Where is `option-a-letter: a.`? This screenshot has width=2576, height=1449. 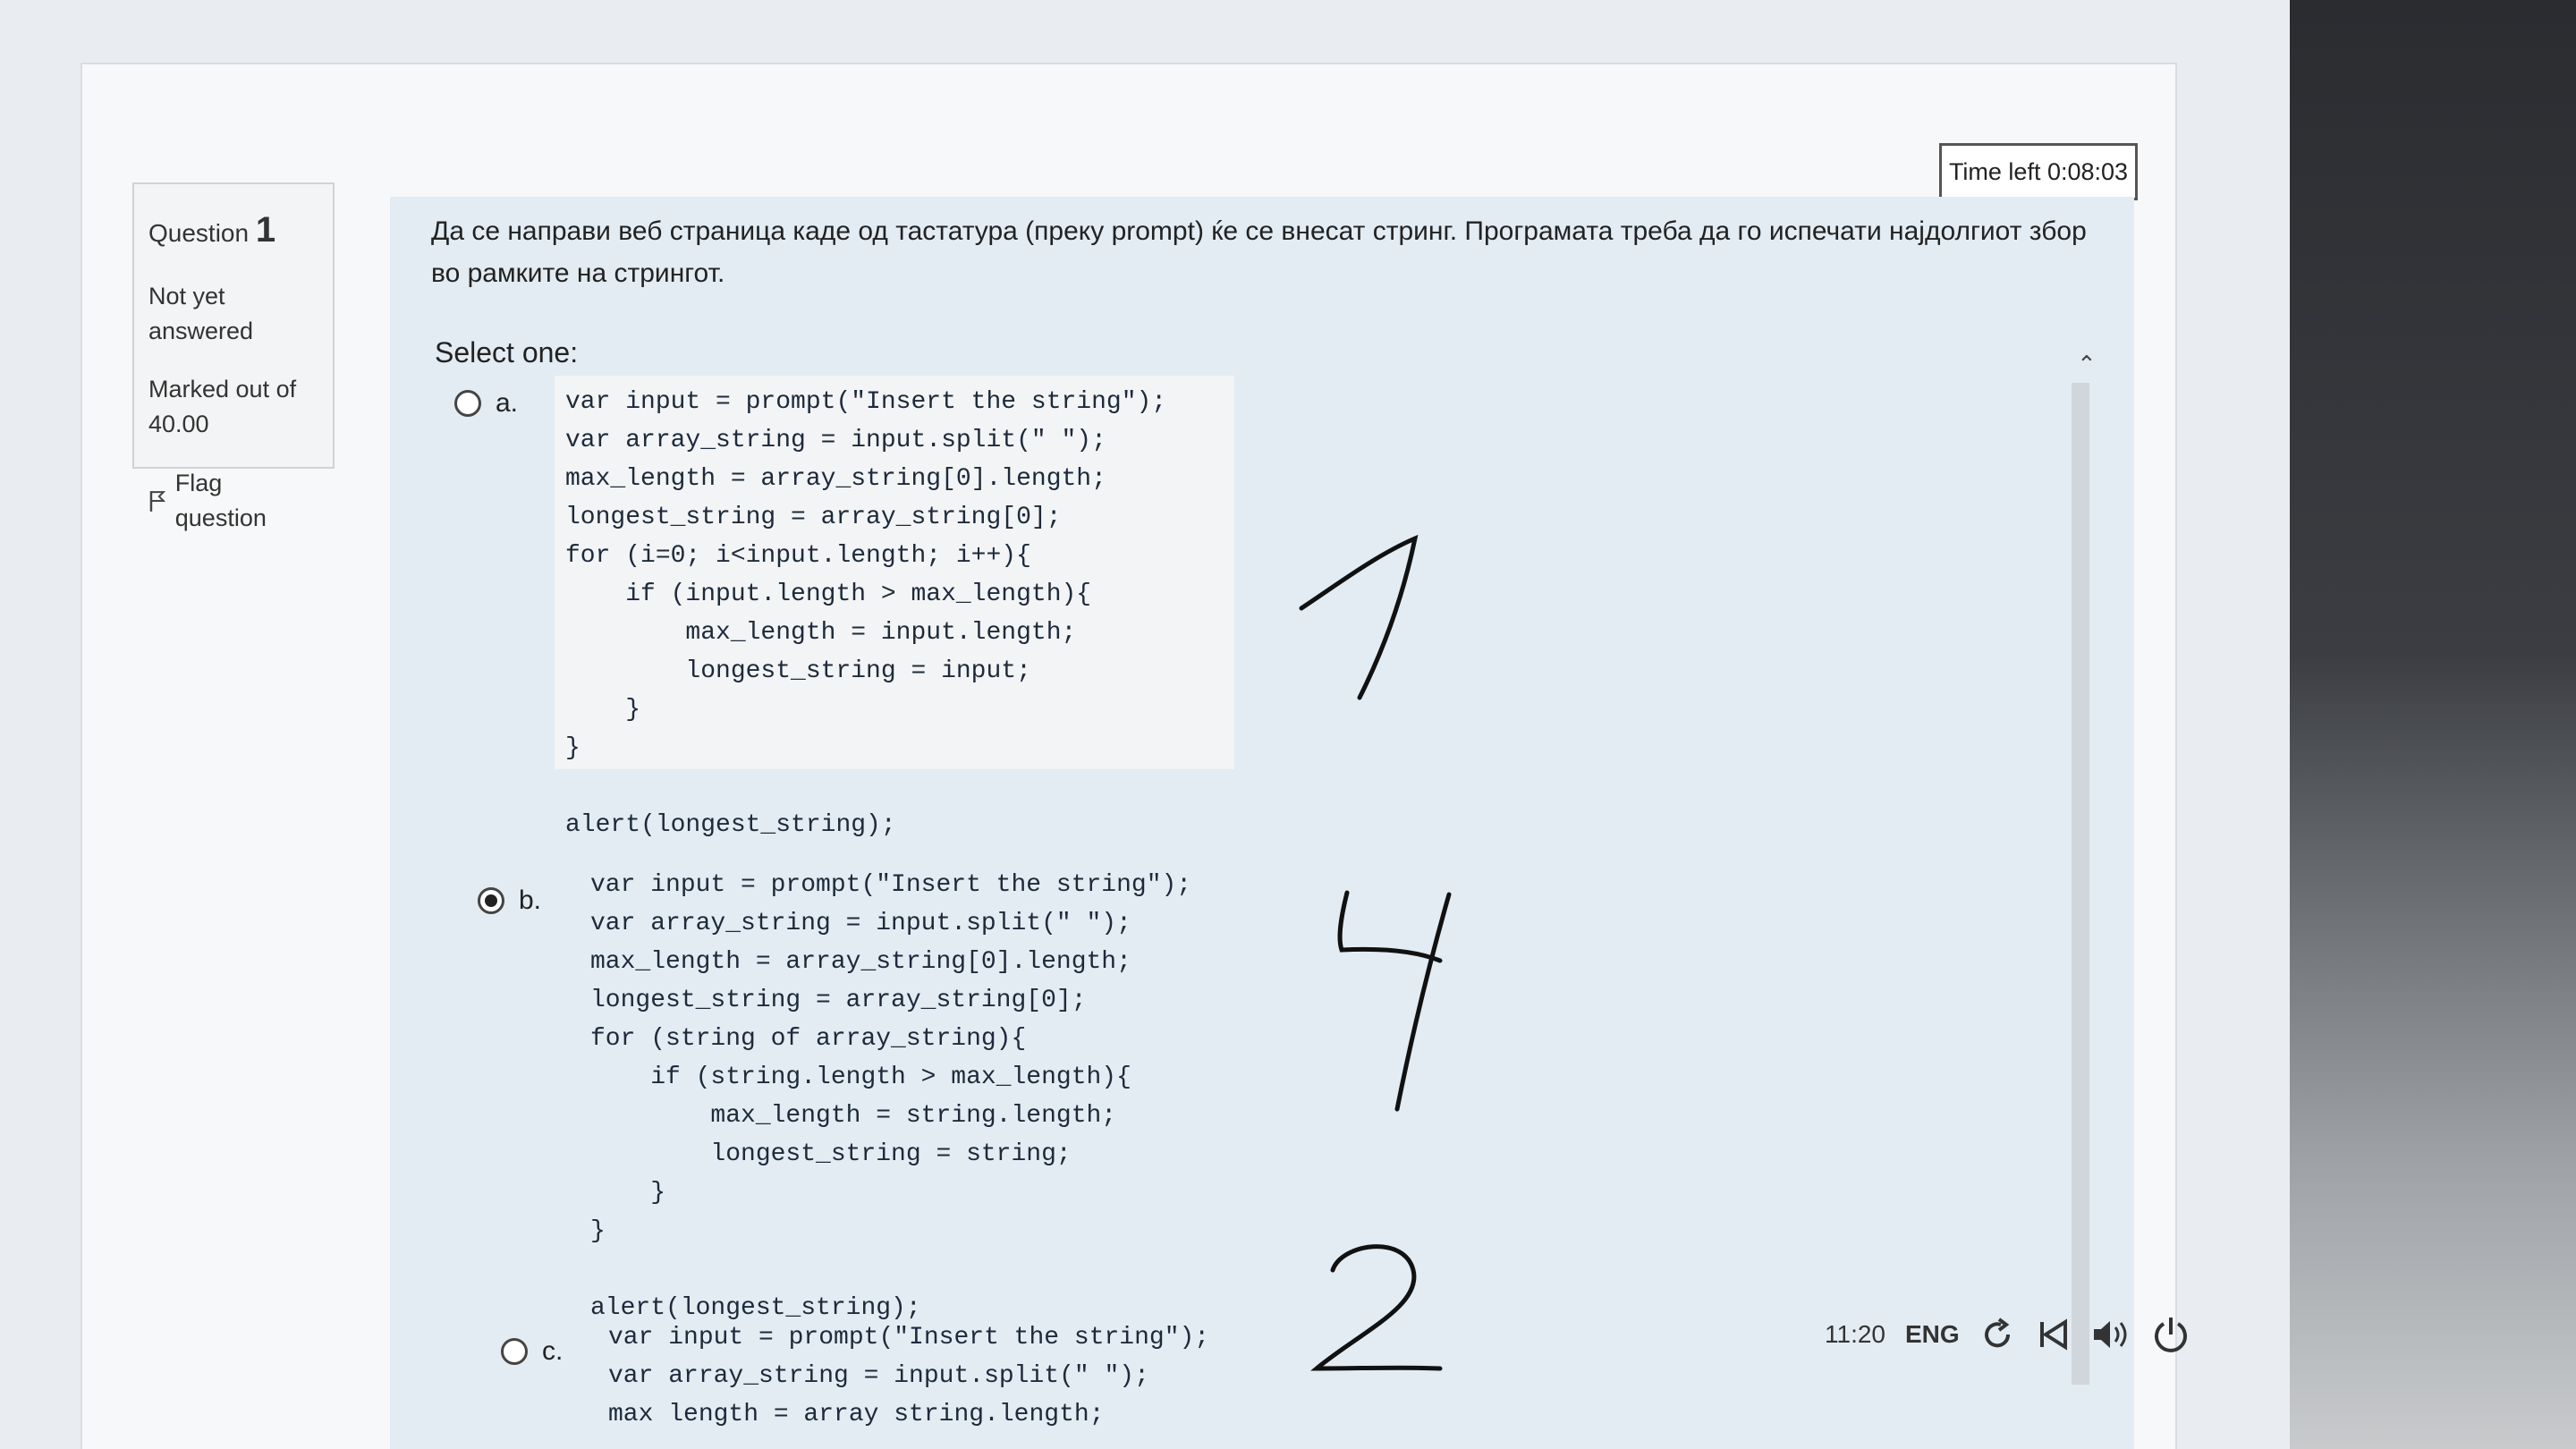 option-a-letter: a. is located at coordinates (507, 403).